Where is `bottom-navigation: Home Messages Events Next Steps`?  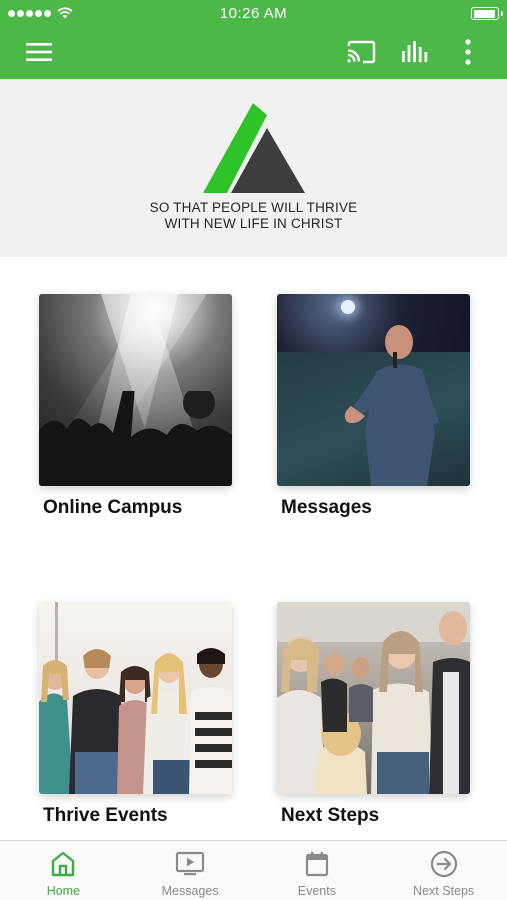
bottom-navigation: Home Messages Events Next Steps is located at coordinates (253, 870).